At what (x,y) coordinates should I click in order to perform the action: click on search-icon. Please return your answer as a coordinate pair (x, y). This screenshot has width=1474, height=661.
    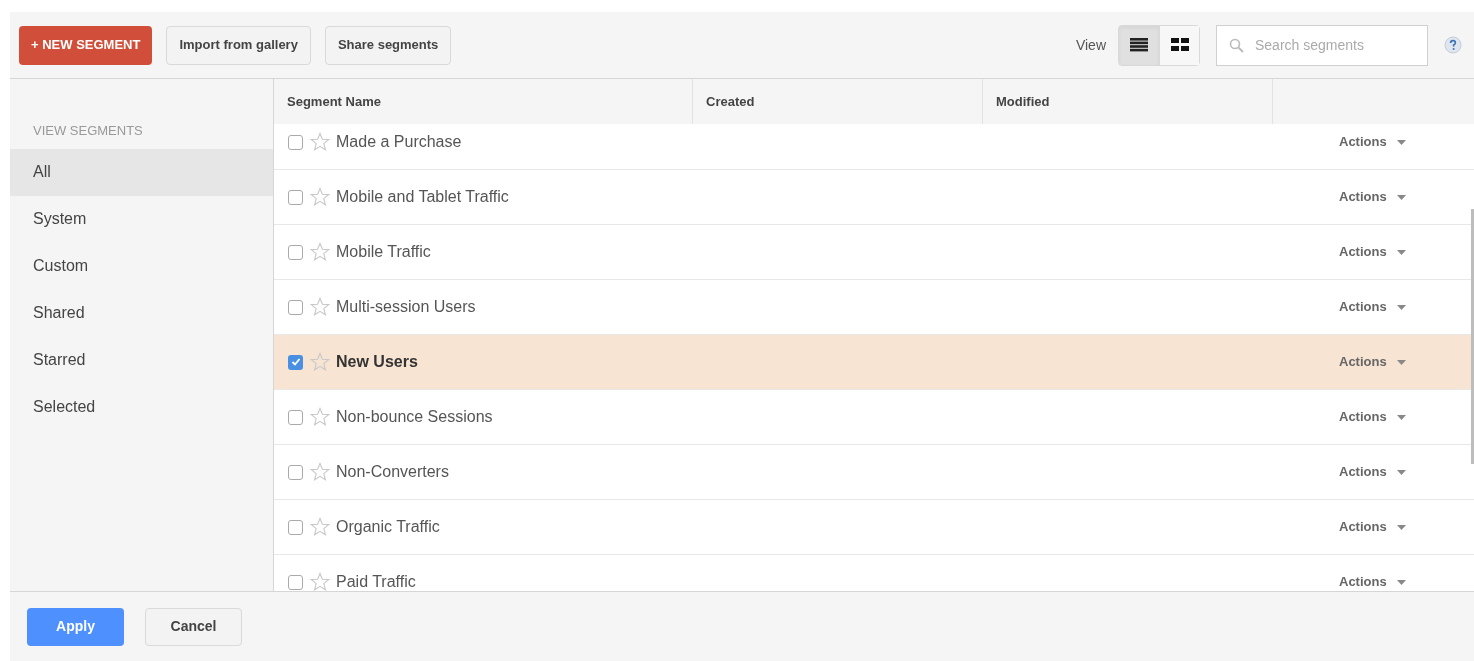
    Looking at the image, I should click on (1237, 45).